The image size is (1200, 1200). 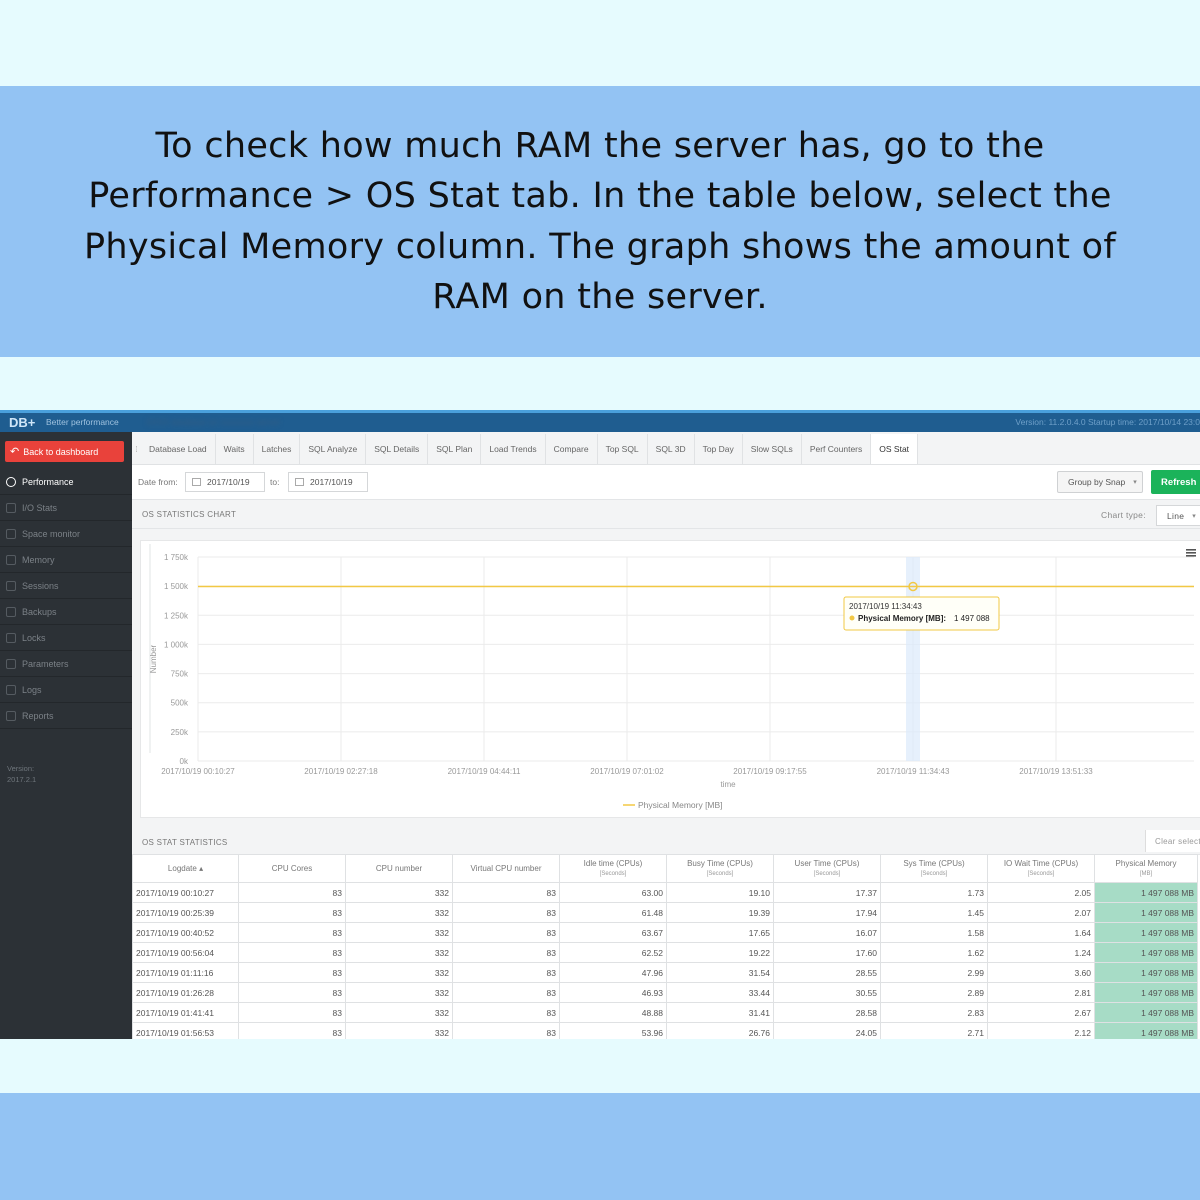 I want to click on table-cell: 53.96, so click(x=613, y=1030).